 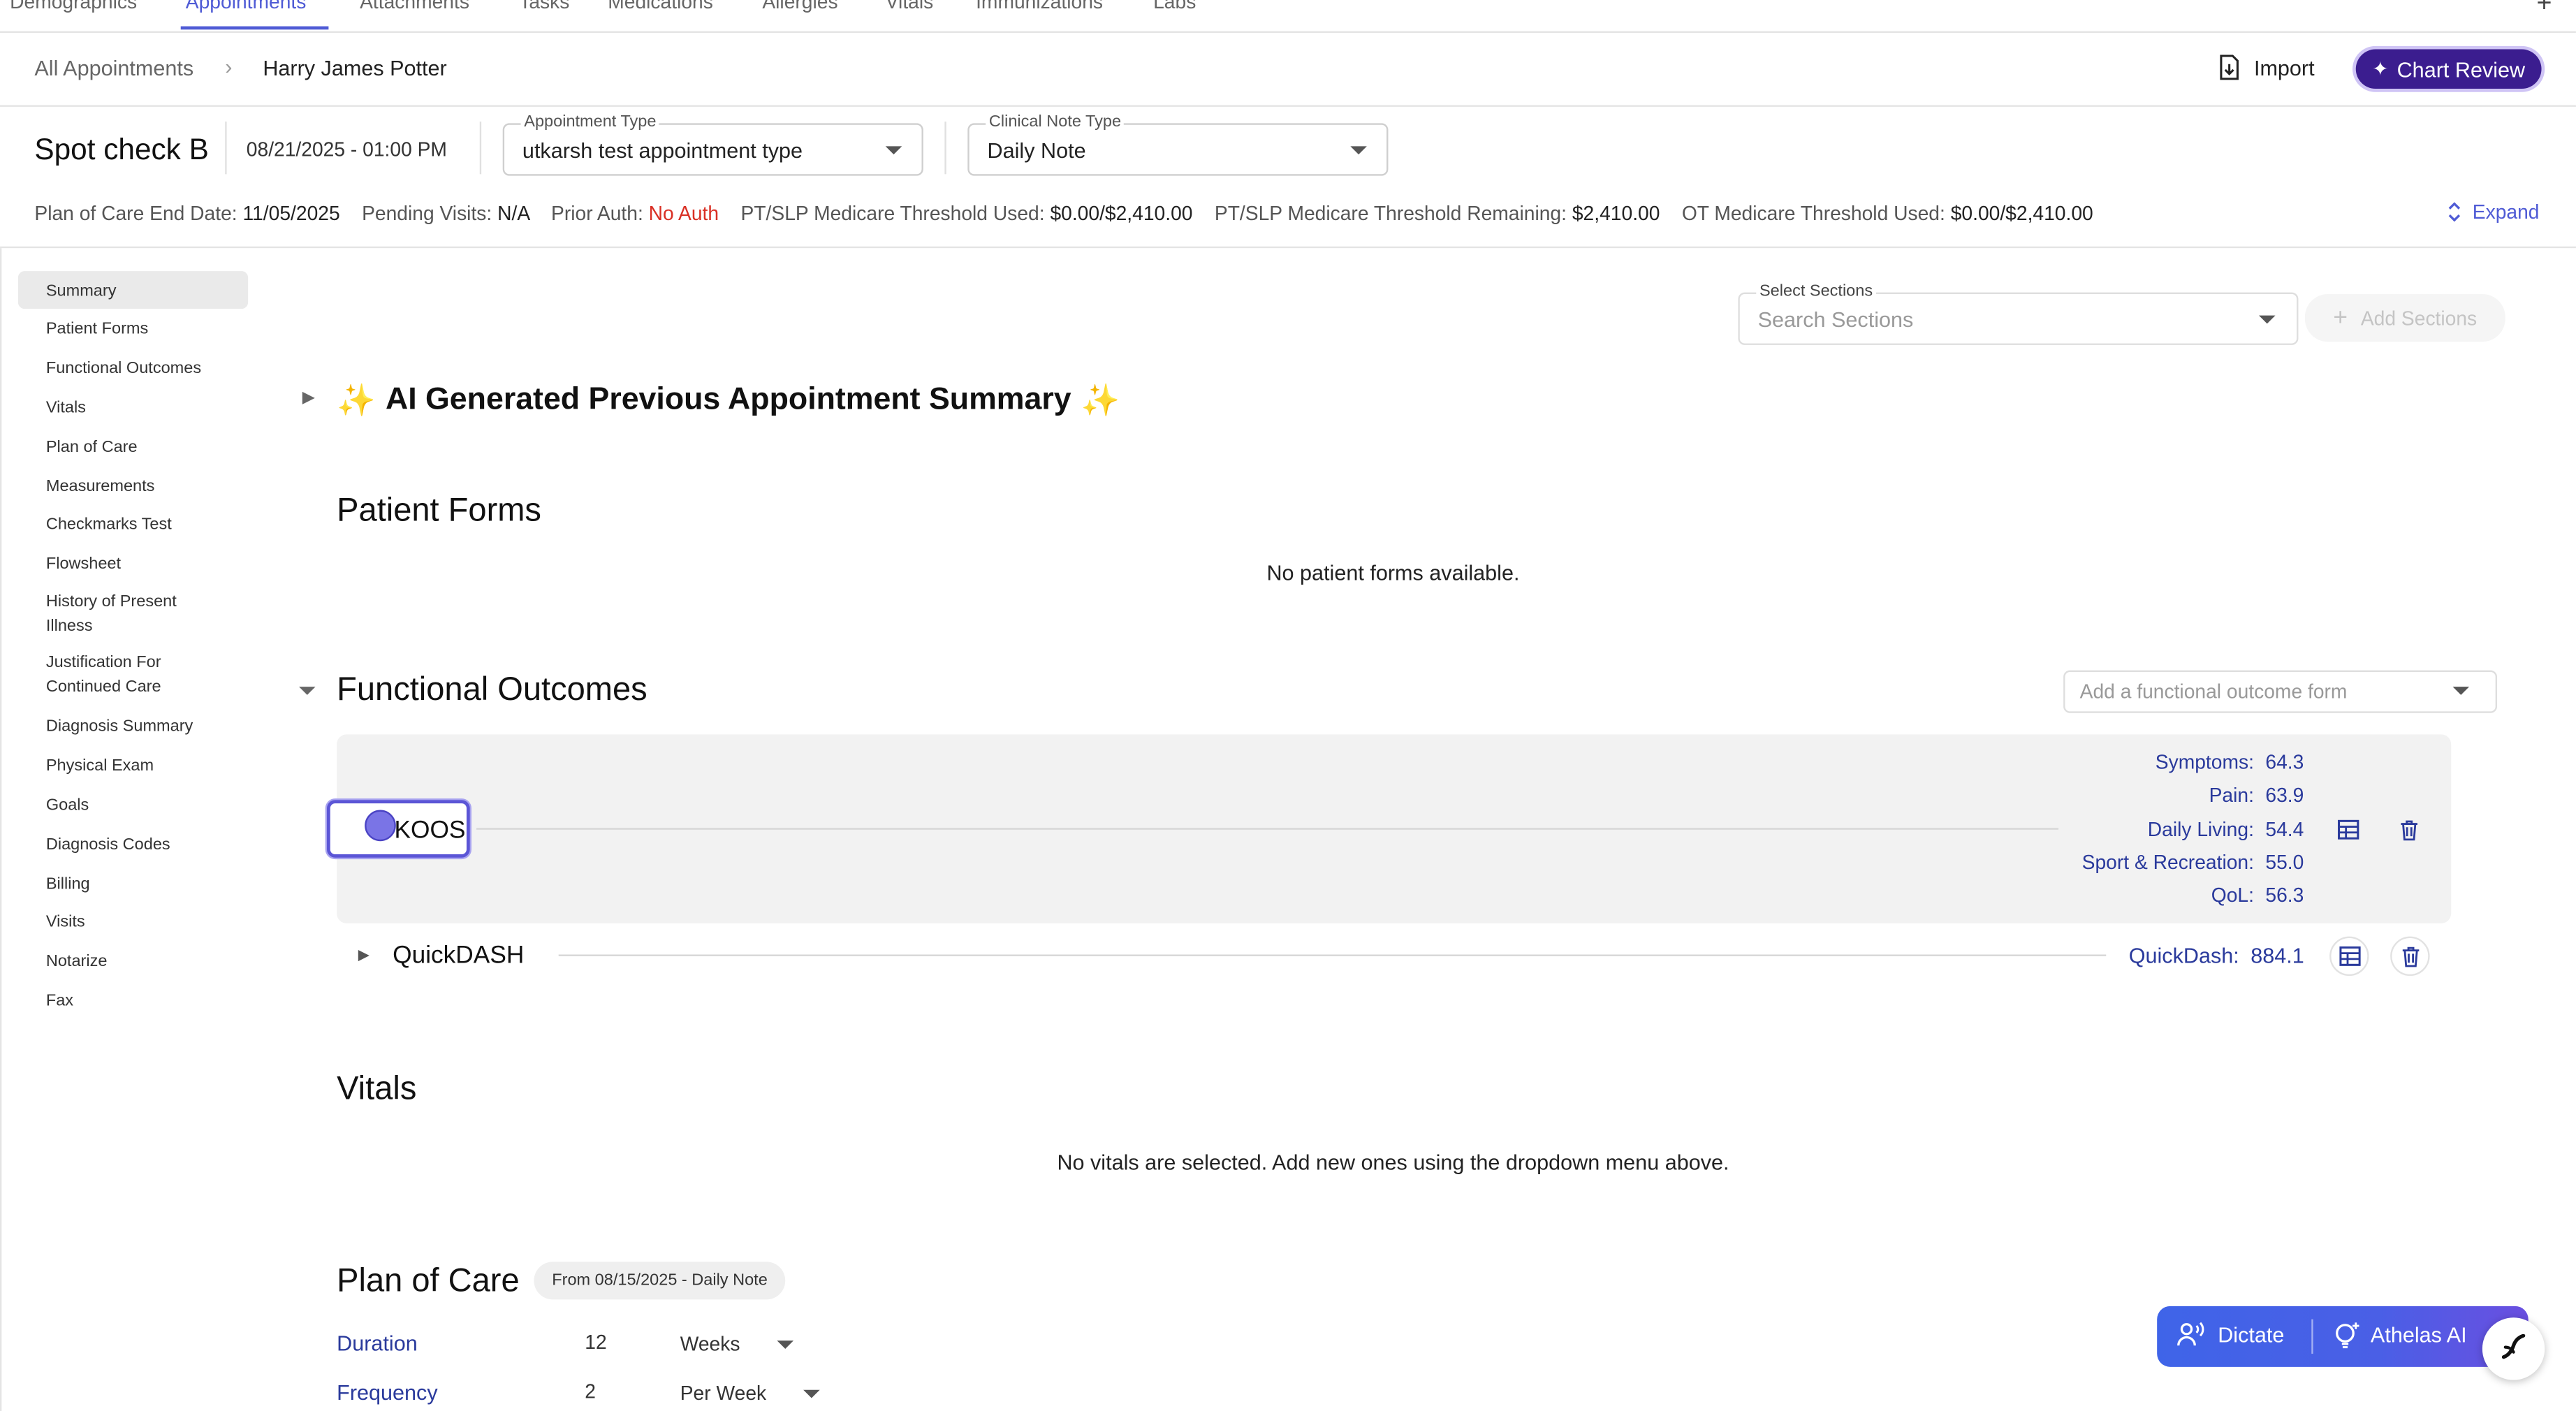 What do you see at coordinates (113, 68) in the screenshot?
I see `breadcrumb-root: All Appointments` at bounding box center [113, 68].